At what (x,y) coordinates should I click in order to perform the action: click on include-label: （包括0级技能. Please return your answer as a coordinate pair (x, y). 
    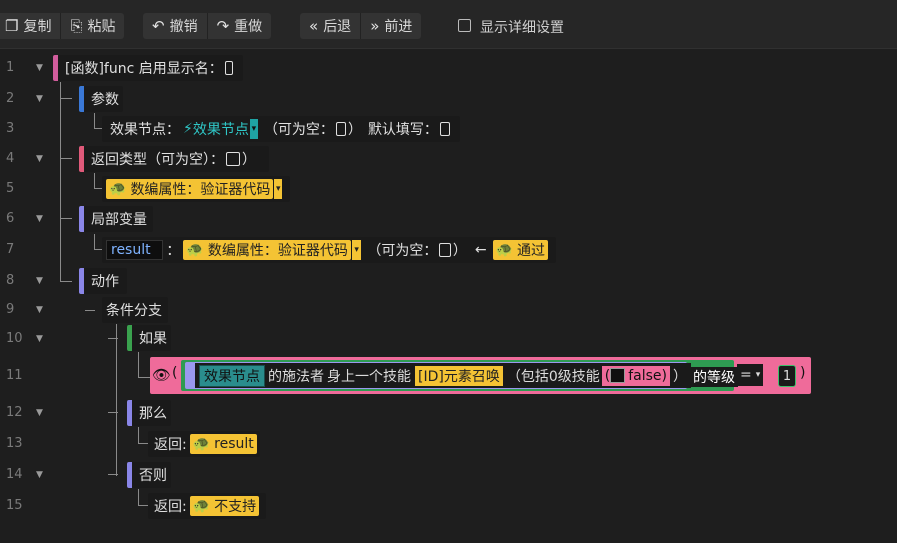
    Looking at the image, I should click on (553, 376).